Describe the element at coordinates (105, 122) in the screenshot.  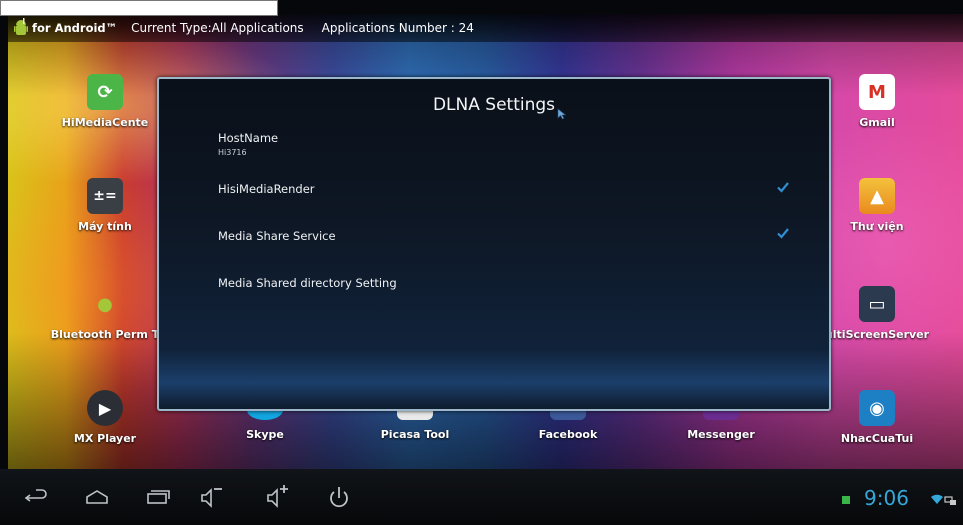
I see `app-label: HiMediaCente` at that location.